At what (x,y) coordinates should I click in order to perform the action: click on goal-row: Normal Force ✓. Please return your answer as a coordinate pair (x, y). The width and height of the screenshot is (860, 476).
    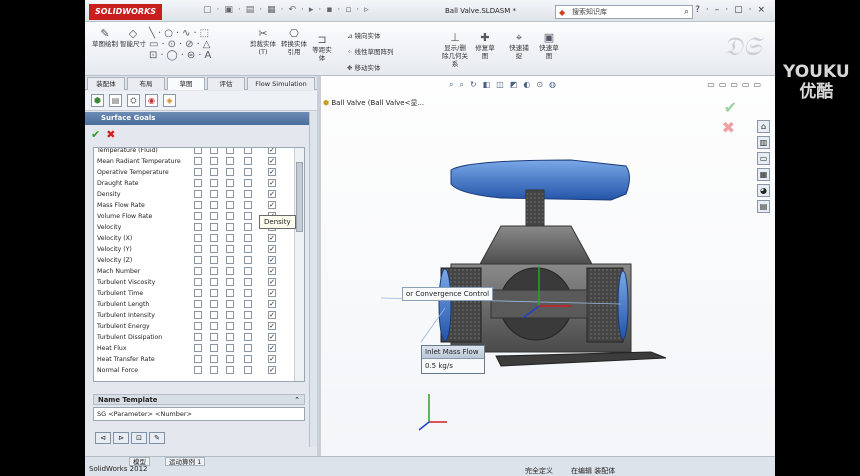
    Looking at the image, I should click on (194, 370).